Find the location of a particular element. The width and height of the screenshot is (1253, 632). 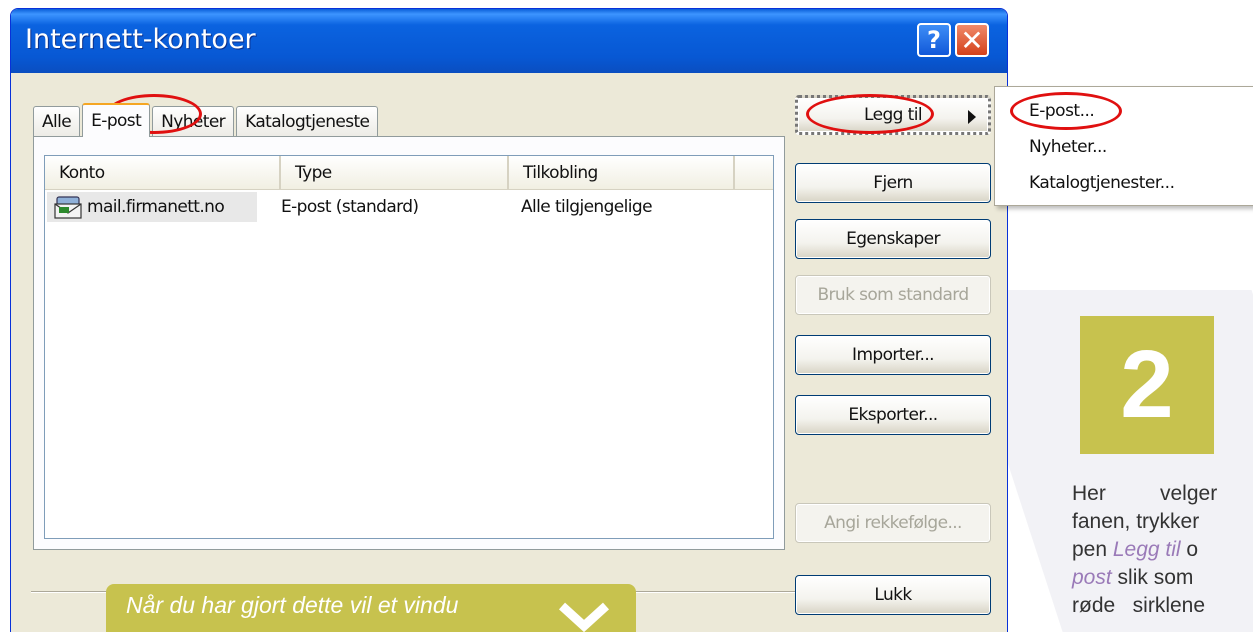

instruction-fragment: o is located at coordinates (1189, 549).